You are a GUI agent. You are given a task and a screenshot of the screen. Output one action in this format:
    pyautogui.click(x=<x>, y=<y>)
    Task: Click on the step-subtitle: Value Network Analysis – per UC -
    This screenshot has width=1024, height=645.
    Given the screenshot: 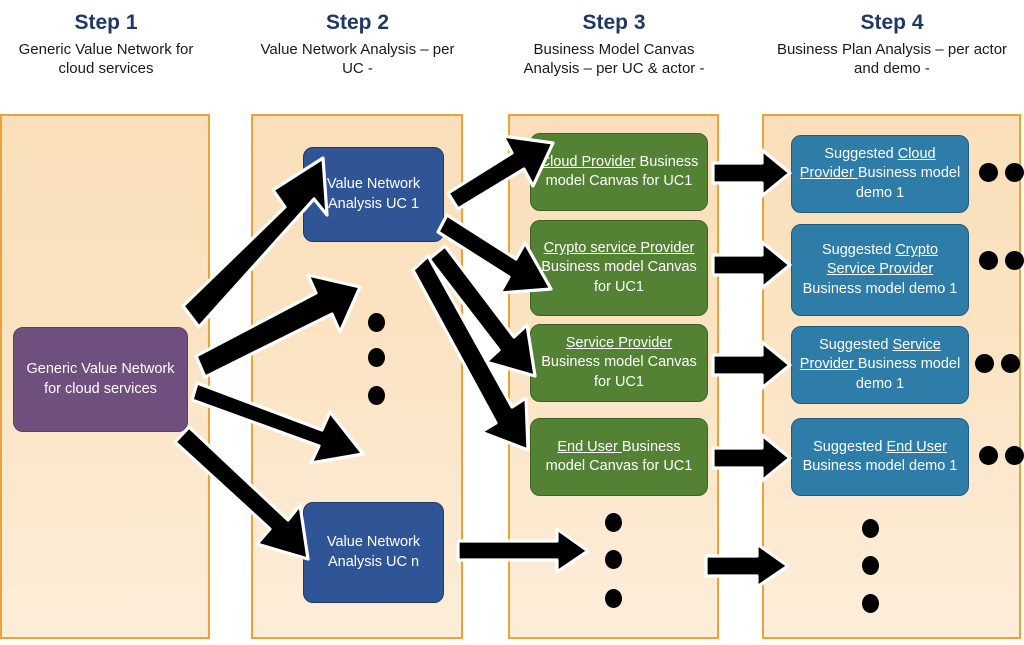 What is the action you would take?
    pyautogui.click(x=357, y=59)
    